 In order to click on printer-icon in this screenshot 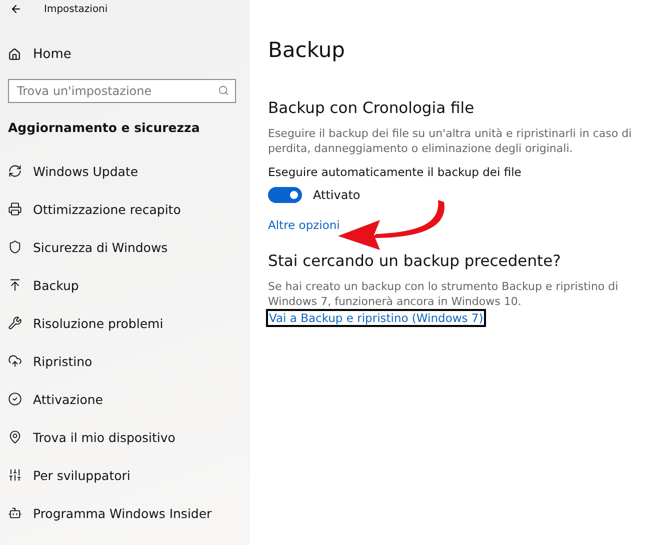, I will do `click(15, 209)`.